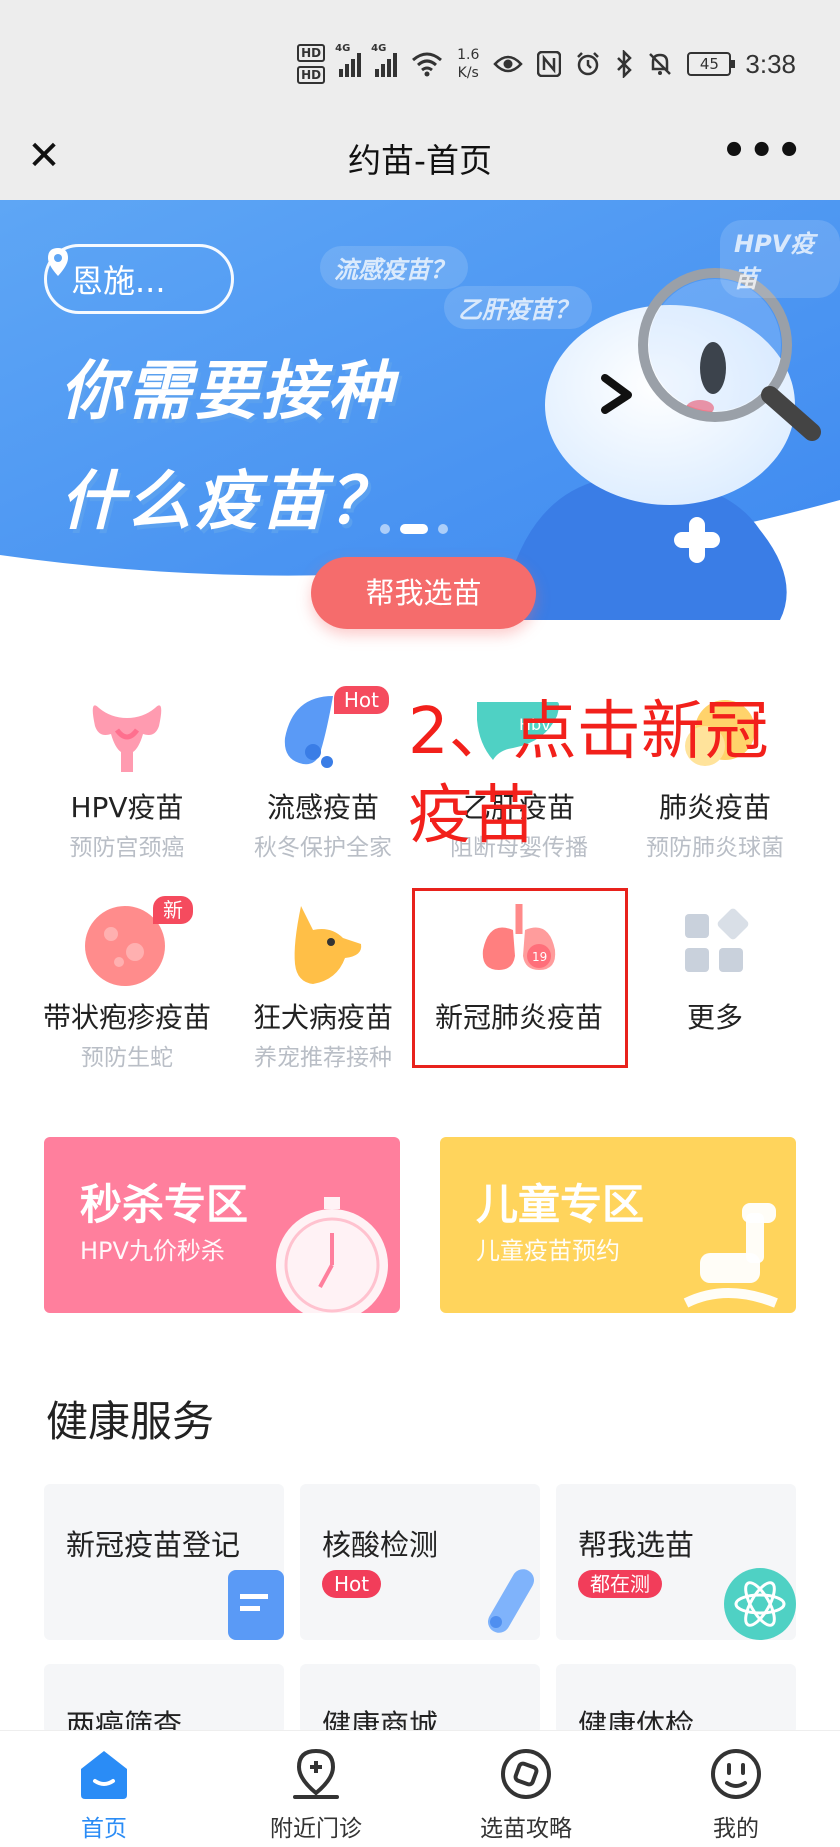 This screenshot has height=1847, width=840. What do you see at coordinates (328, 945) in the screenshot?
I see `dog-icon` at bounding box center [328, 945].